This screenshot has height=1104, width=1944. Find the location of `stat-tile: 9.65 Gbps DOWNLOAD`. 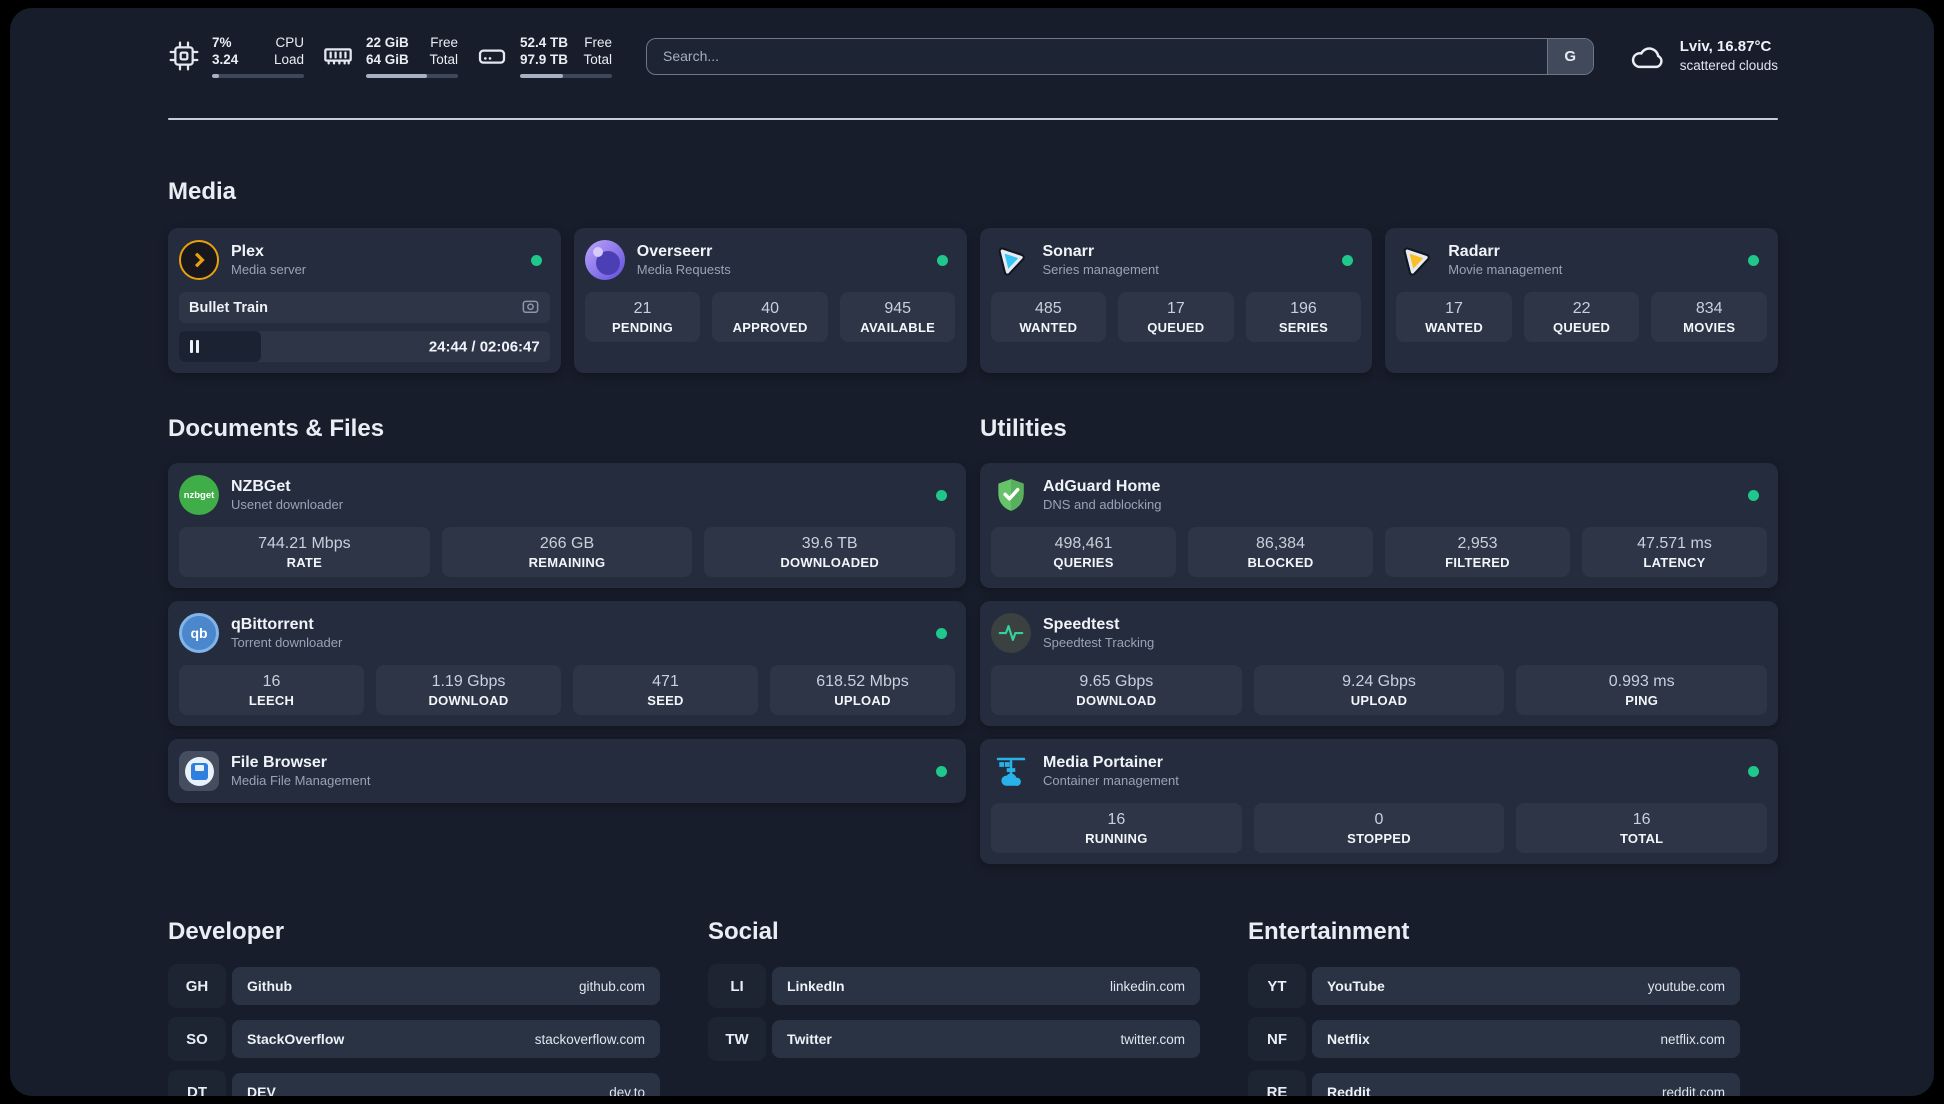

stat-tile: 9.65 Gbps DOWNLOAD is located at coordinates (1116, 690).